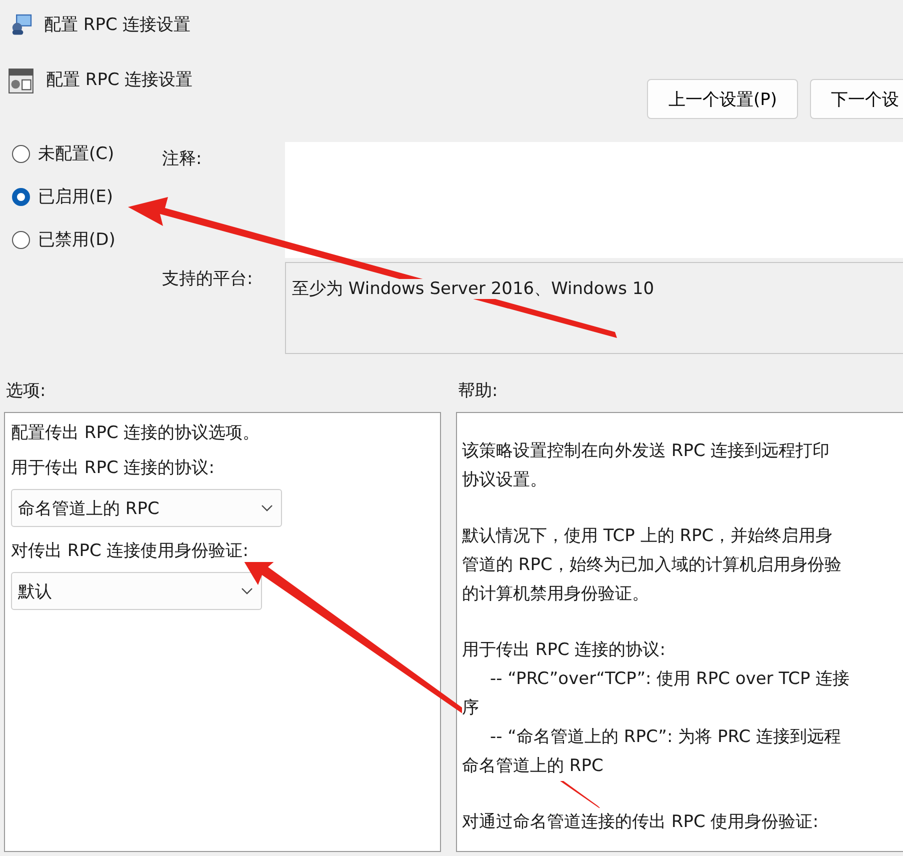 This screenshot has width=903, height=856. Describe the element at coordinates (21, 81) in the screenshot. I see `policy-icon` at that location.